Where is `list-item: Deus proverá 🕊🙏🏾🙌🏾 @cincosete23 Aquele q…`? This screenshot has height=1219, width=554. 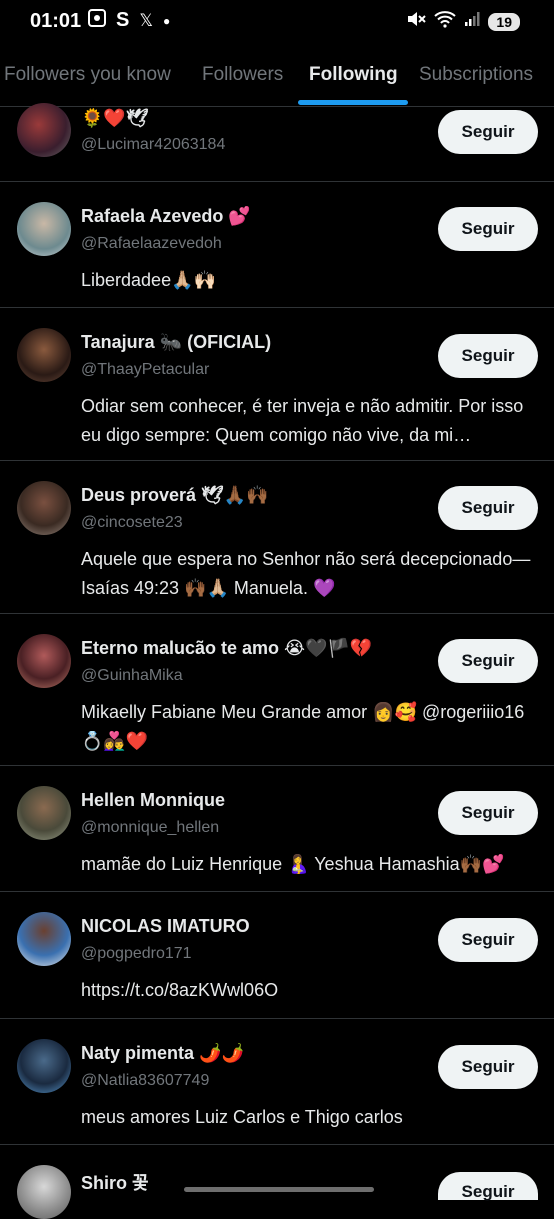 list-item: Deus proverá 🕊🙏🏾🙌🏾 @cincosete23 Aquele q… is located at coordinates (277, 537).